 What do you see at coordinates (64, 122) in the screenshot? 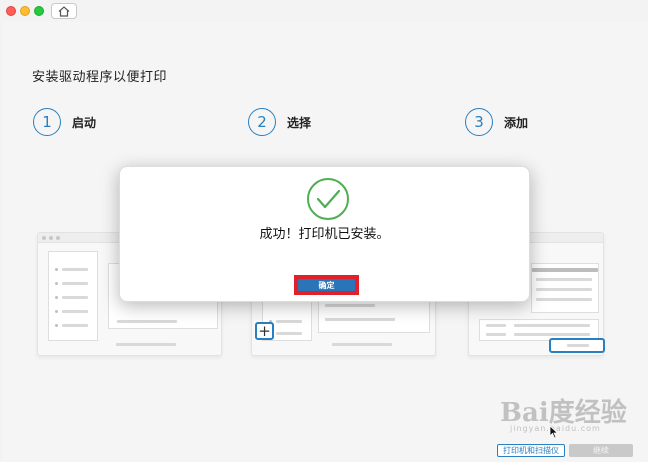
I see `step-1: 1 启动` at bounding box center [64, 122].